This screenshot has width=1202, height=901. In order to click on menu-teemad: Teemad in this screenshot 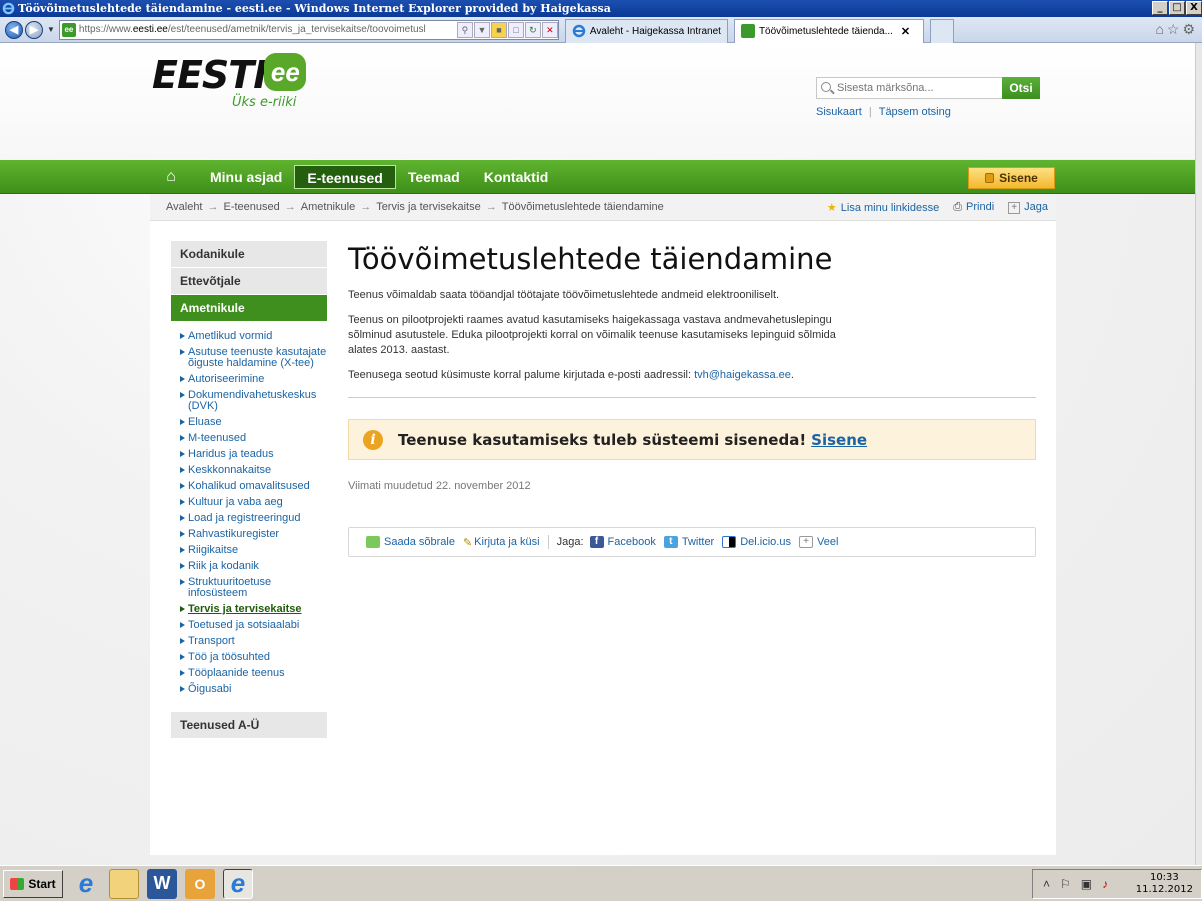, I will do `click(434, 177)`.